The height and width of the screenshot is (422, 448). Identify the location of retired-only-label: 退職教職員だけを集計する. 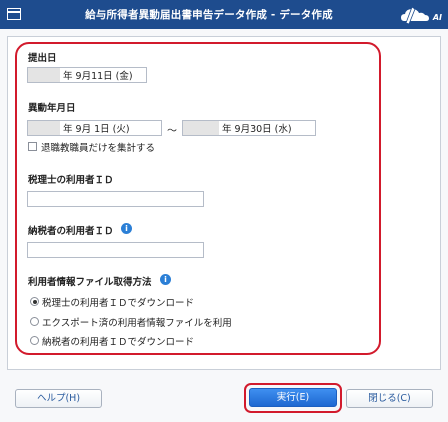
(98, 147).